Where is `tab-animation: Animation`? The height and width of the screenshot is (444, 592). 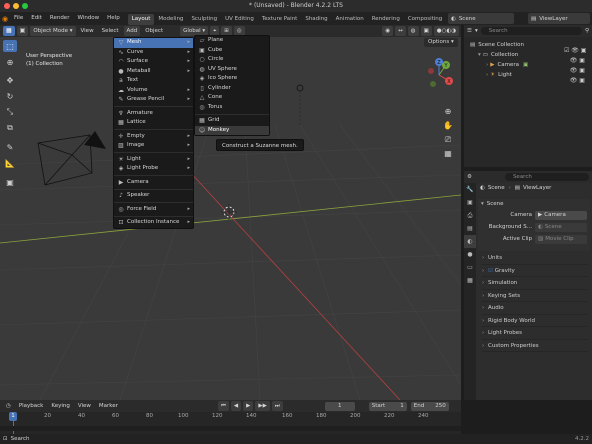
tab-animation: Animation is located at coordinates (350, 19).